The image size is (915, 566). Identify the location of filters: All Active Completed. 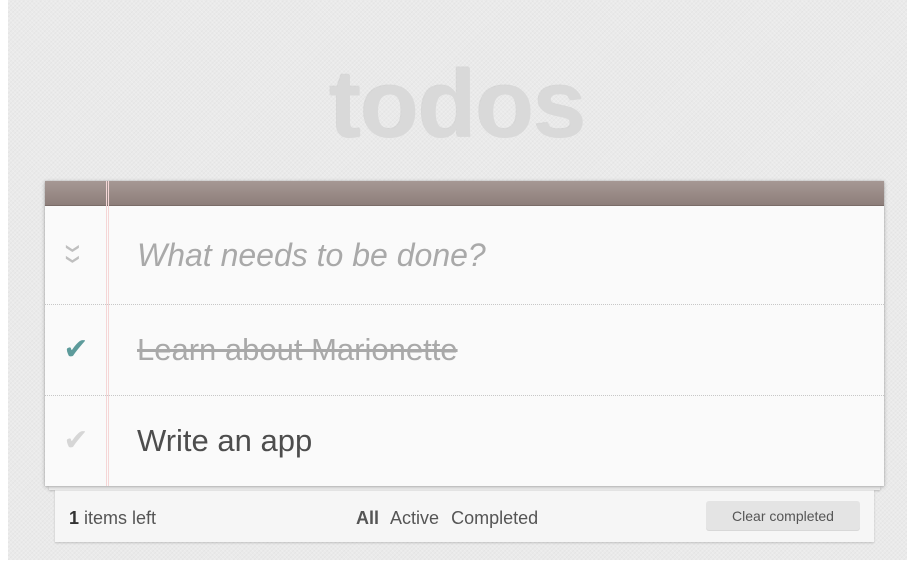
(450, 518).